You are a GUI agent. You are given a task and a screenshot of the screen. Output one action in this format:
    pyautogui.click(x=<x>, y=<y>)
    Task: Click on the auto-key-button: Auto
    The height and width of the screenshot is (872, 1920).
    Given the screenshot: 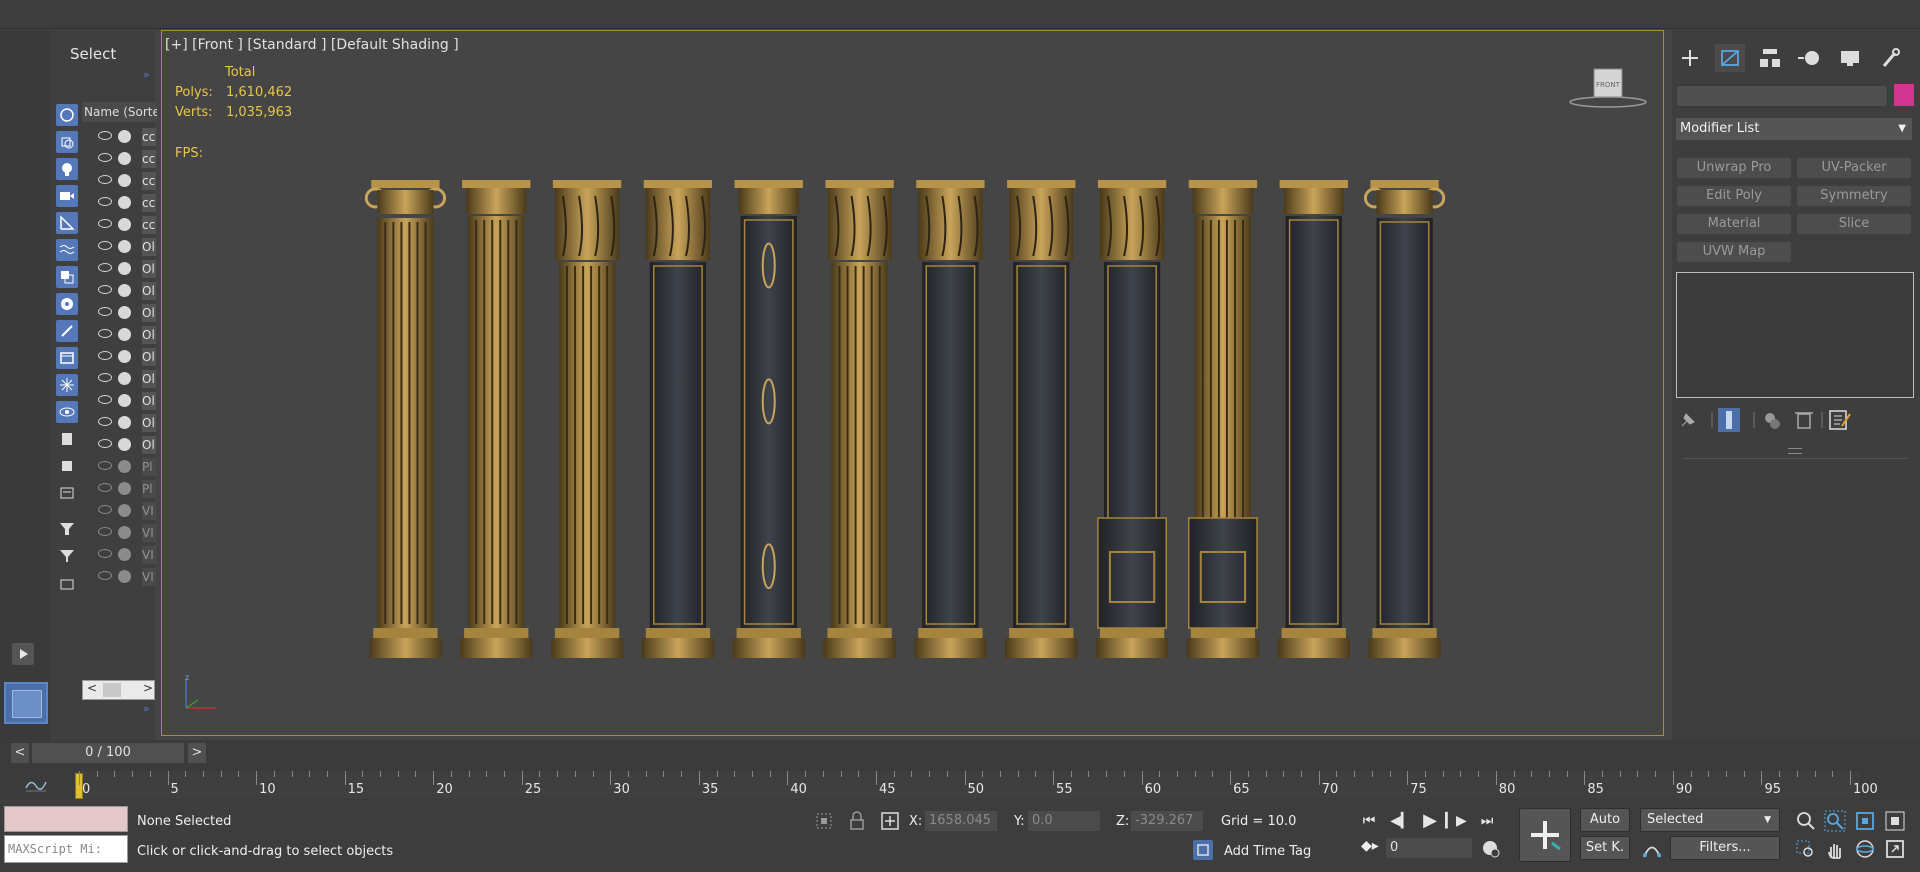 What is the action you would take?
    pyautogui.click(x=1605, y=820)
    